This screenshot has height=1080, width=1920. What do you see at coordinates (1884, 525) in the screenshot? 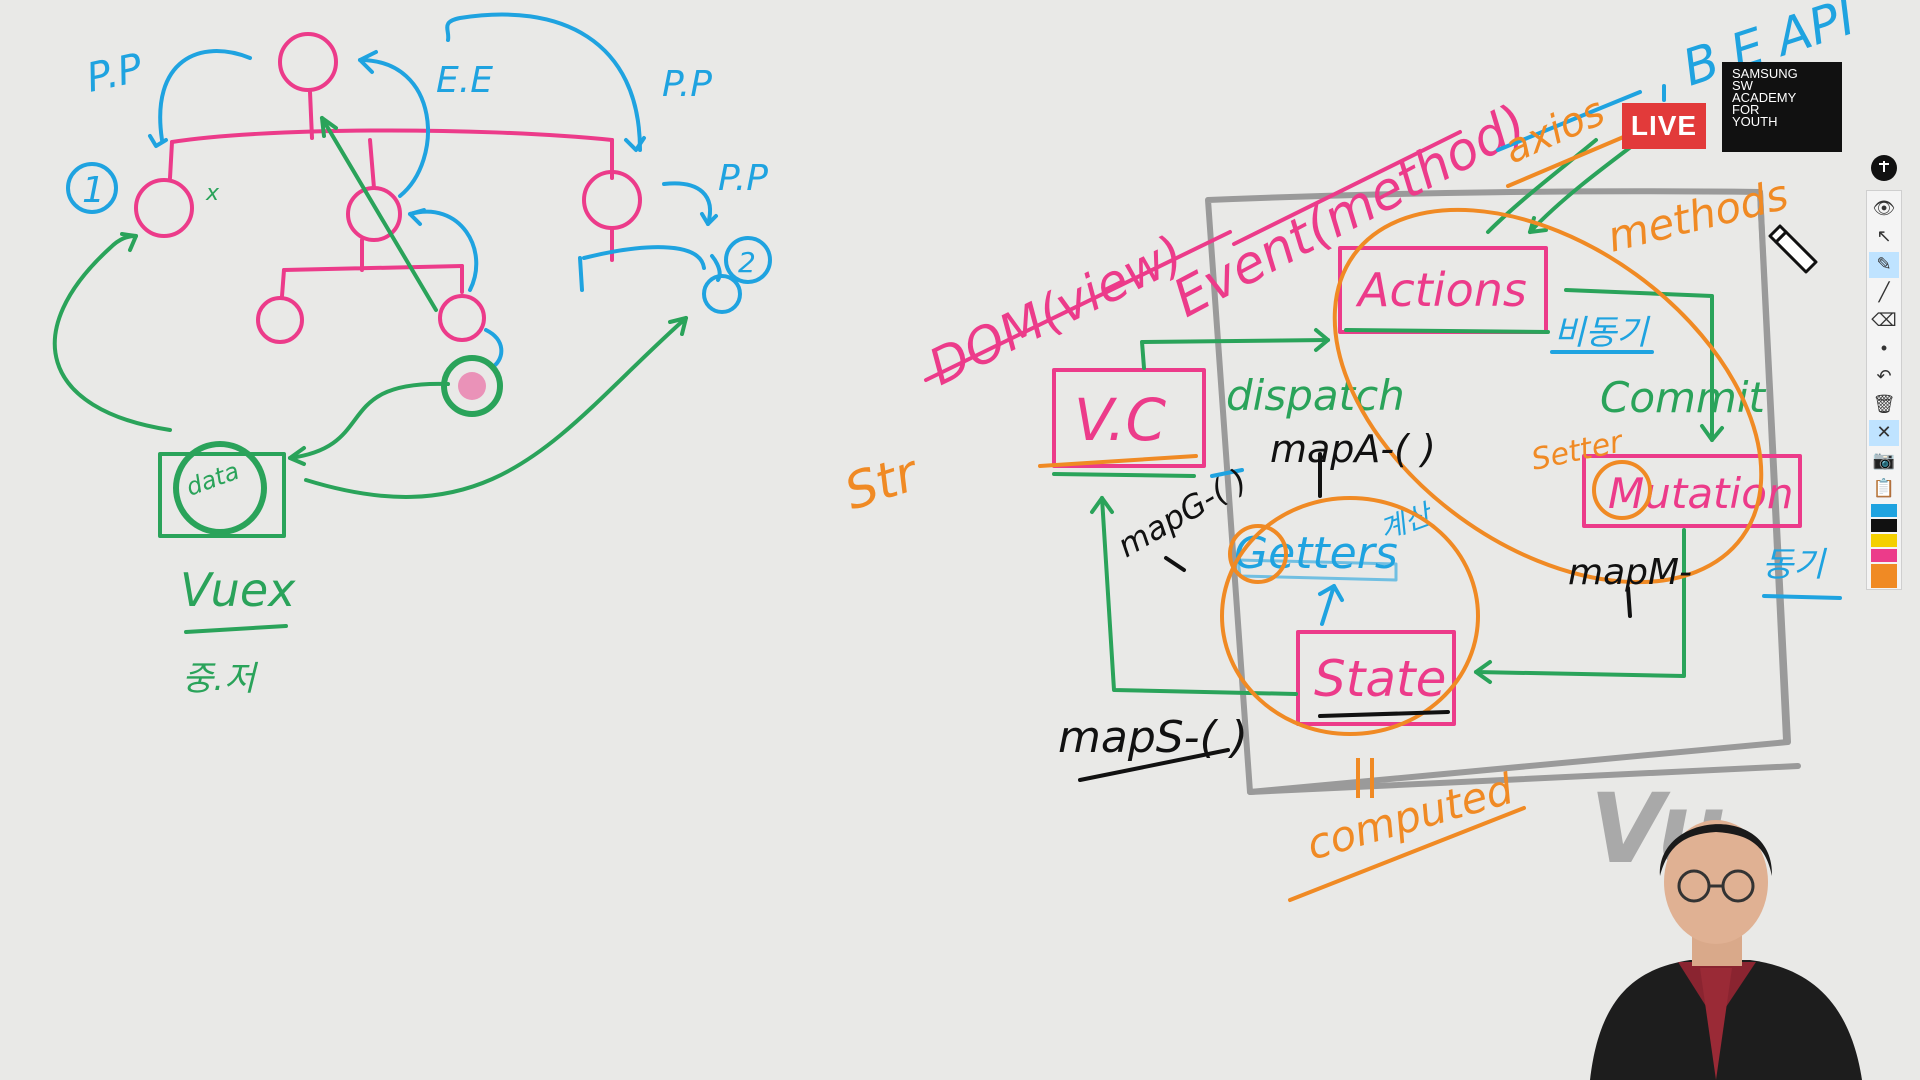
I see `color-swatch-black` at bounding box center [1884, 525].